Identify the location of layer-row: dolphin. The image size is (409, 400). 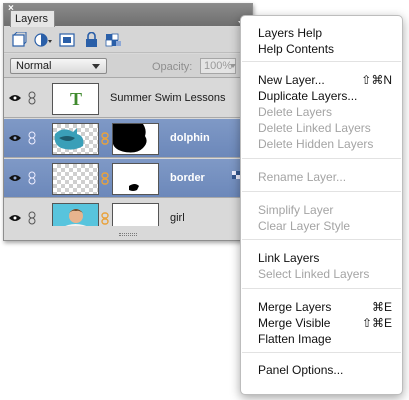
(128, 138).